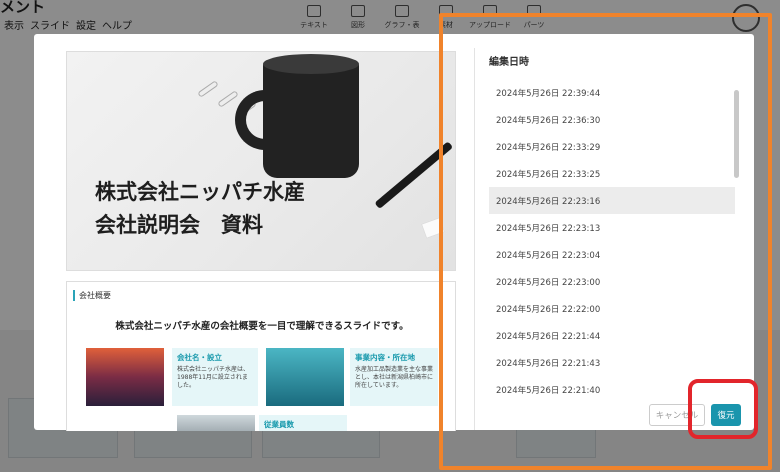 This screenshot has width=780, height=472. Describe the element at coordinates (92, 295) in the screenshot. I see `slide-section-label: 会社概要` at that location.